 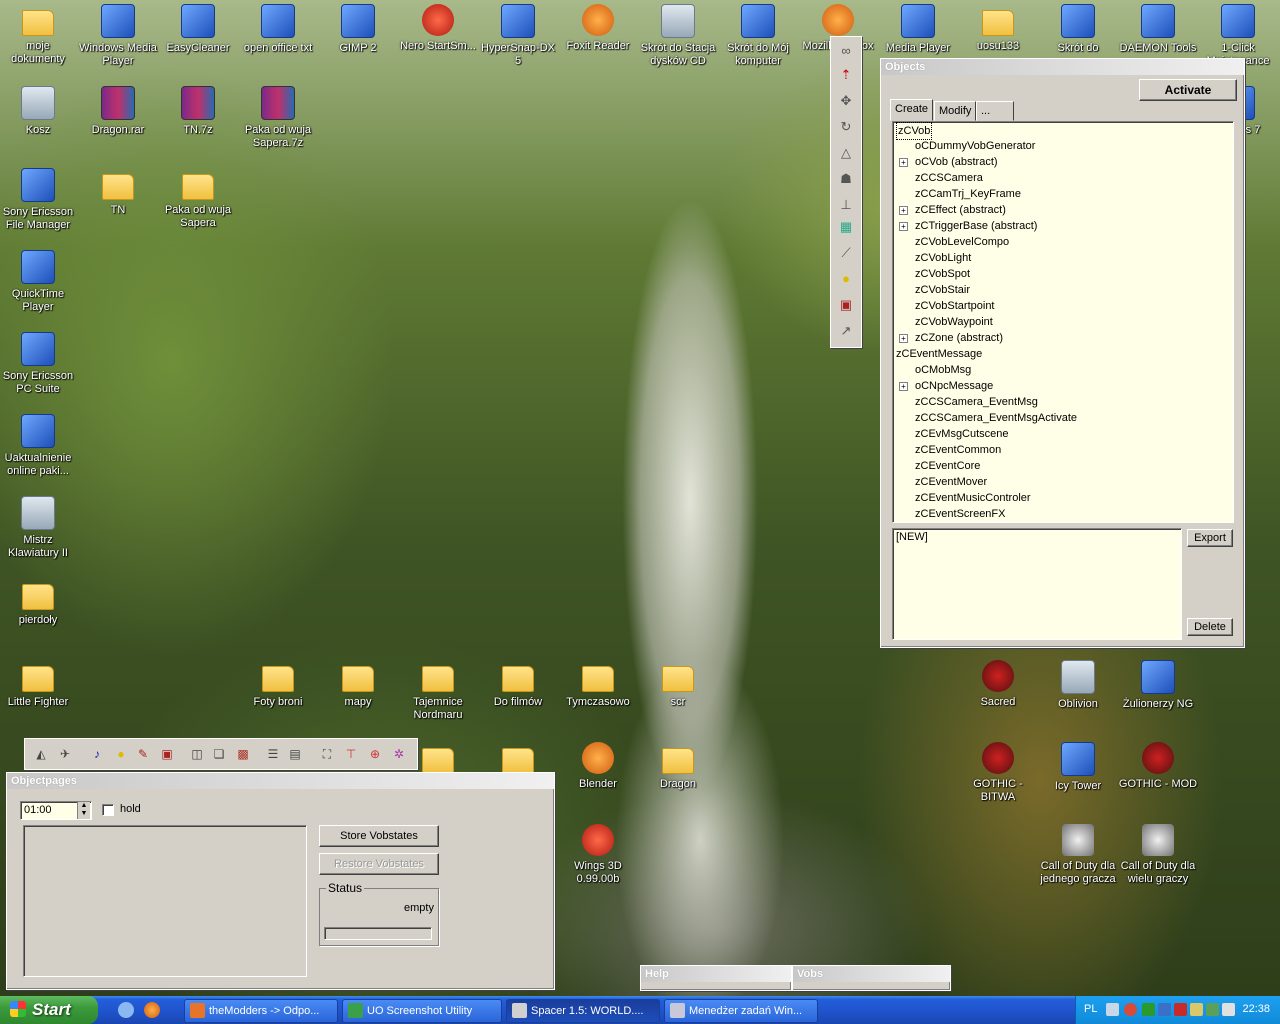 I want to click on tool-t-icon: ⊤, so click(x=351, y=754).